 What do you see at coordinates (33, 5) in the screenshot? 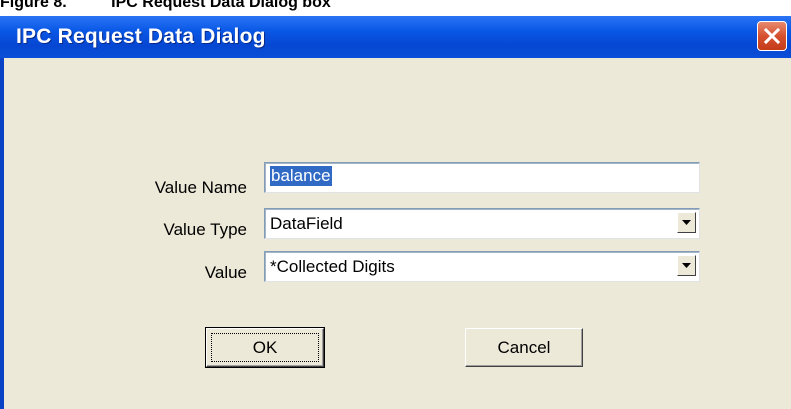
I see `figure-caption-label: Figure 8.` at bounding box center [33, 5].